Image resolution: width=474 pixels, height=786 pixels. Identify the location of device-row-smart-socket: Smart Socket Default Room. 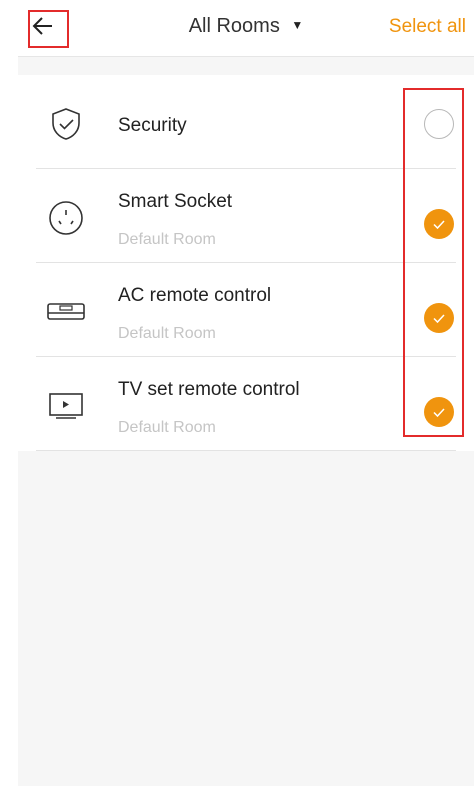
(246, 216).